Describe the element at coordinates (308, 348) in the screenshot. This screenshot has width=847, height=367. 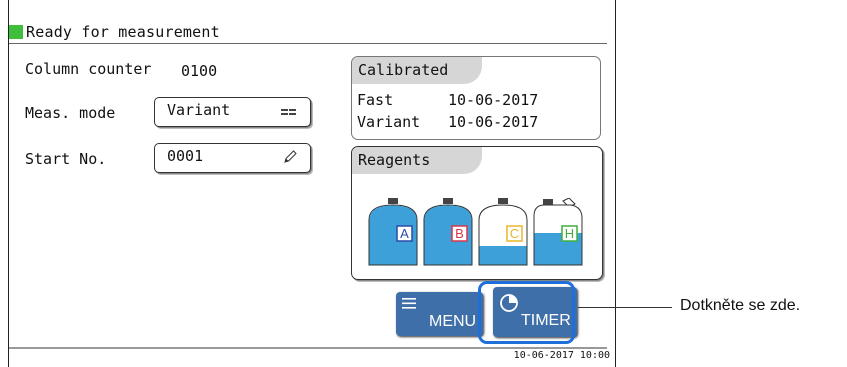
I see `bottom-divider` at that location.